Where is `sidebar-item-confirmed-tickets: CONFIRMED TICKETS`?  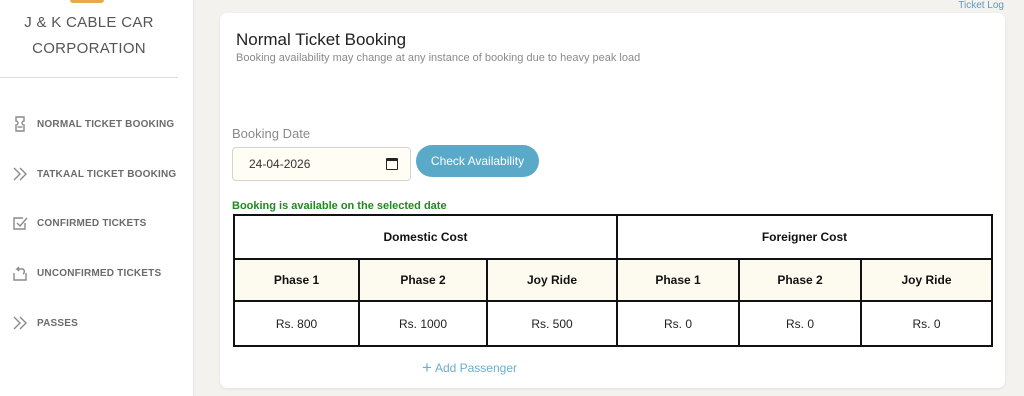
sidebar-item-confirmed-tickets: CONFIRMED TICKETS is located at coordinates (97, 223).